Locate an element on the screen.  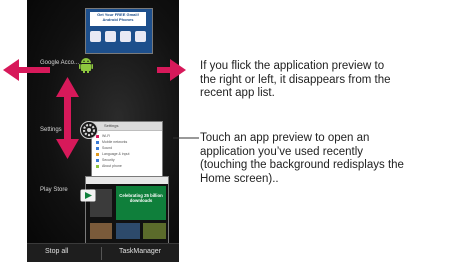
callout-flick-line: If you flick the application preview to is located at coordinates (292, 66).